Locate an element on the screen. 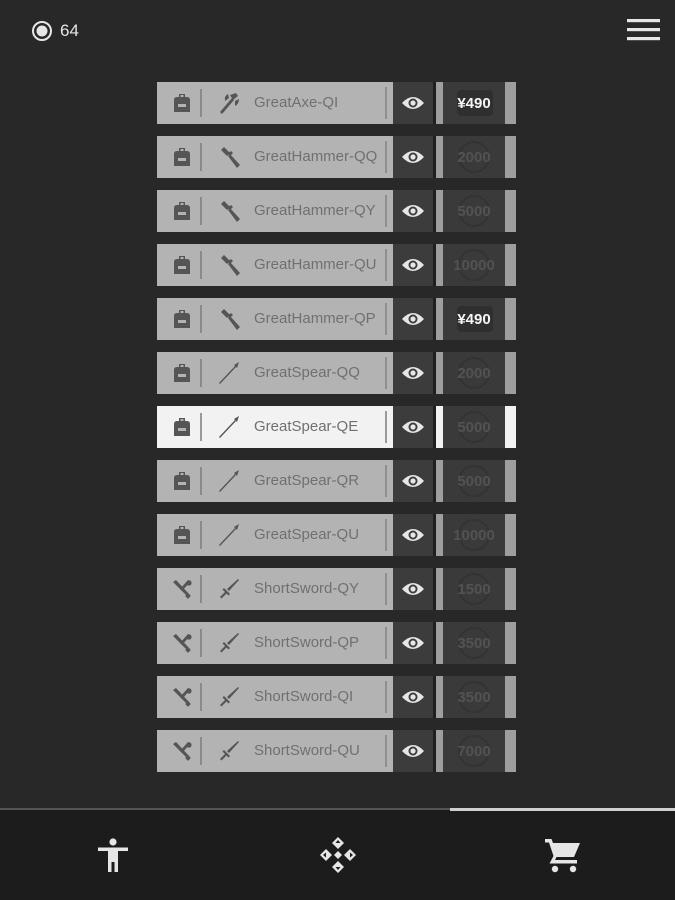 The height and width of the screenshot is (900, 675). shop-item-row: GreatHammer-QQ 2000 is located at coordinates (338, 157).